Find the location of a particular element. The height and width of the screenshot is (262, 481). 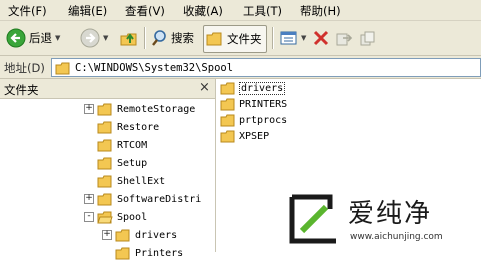

move-to-icon is located at coordinates (344, 39).